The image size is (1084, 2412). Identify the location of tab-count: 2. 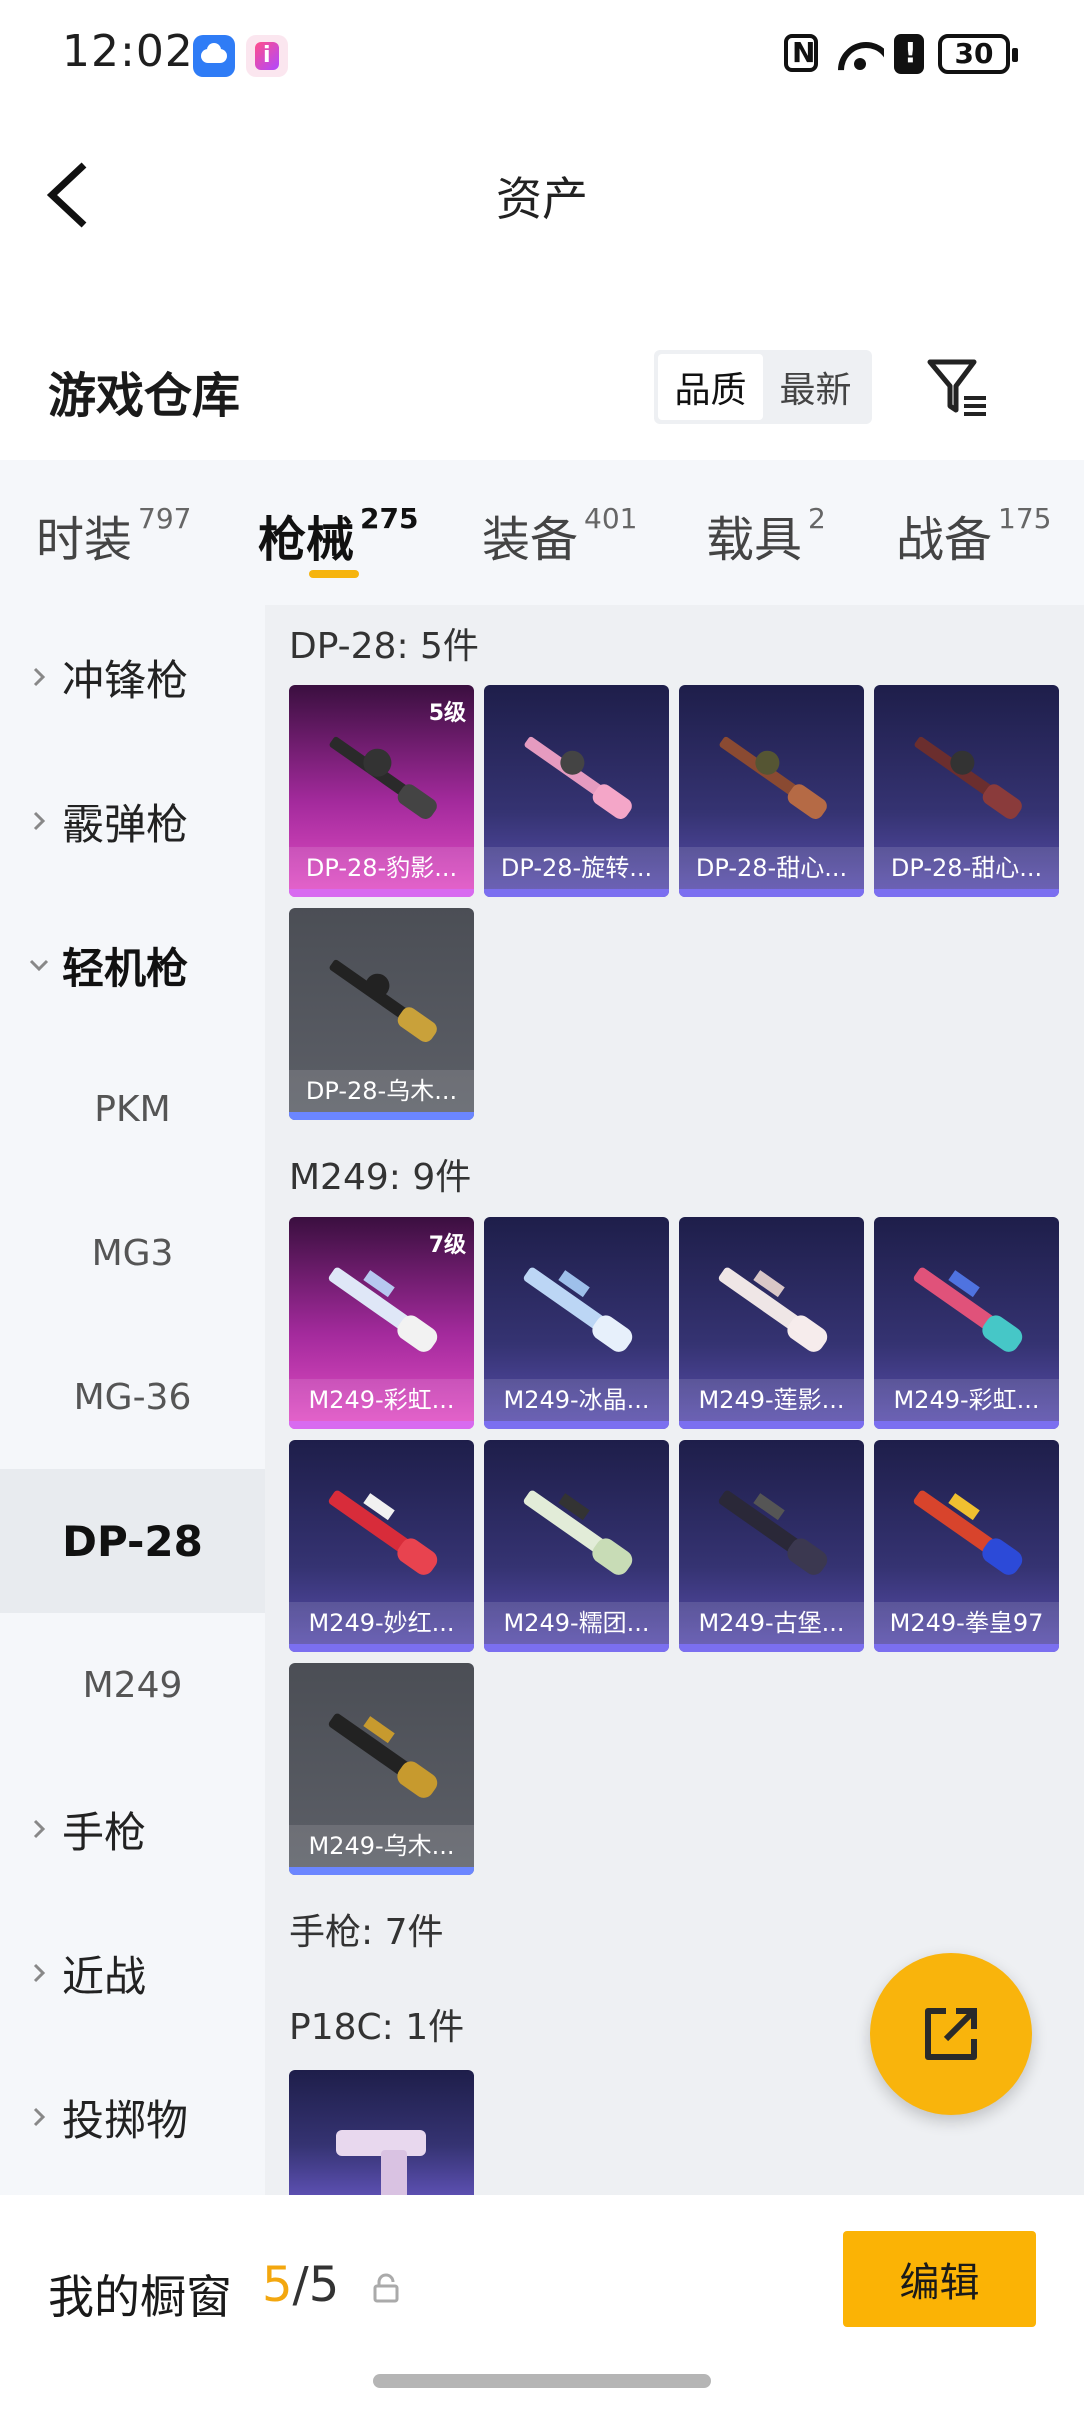
(817, 518).